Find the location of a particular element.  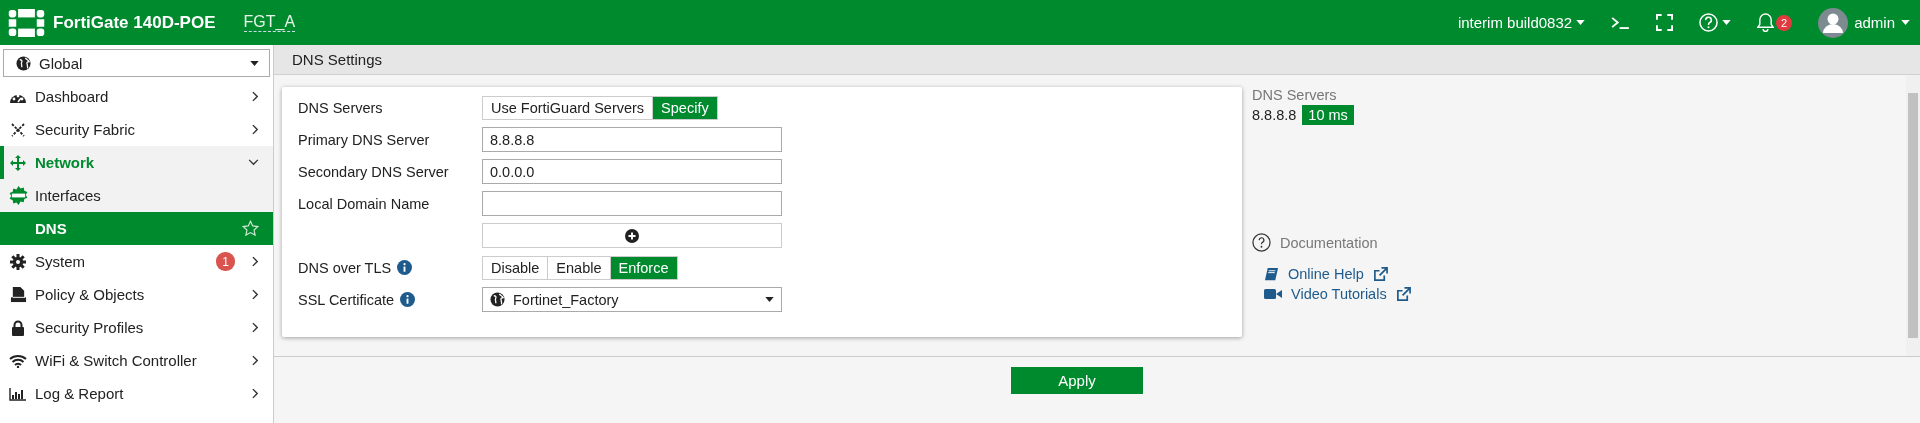

field-label: Primary DNS Server is located at coordinates (364, 139).